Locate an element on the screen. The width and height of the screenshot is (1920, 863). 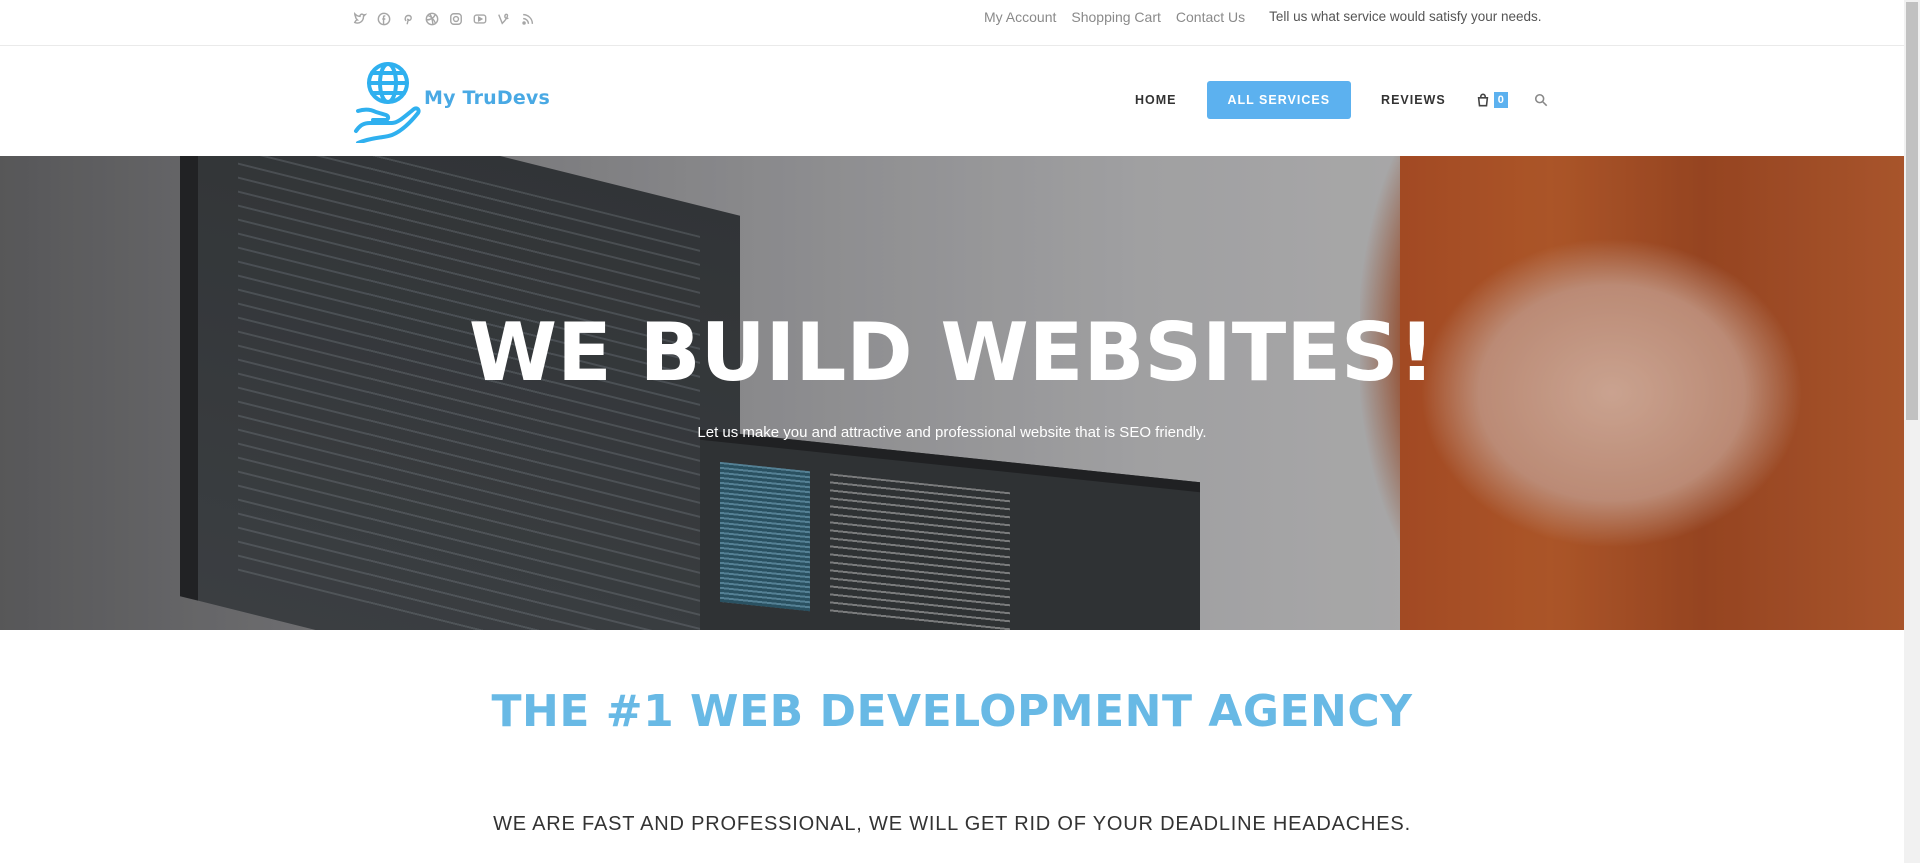
youtube-icon is located at coordinates (480, 19).